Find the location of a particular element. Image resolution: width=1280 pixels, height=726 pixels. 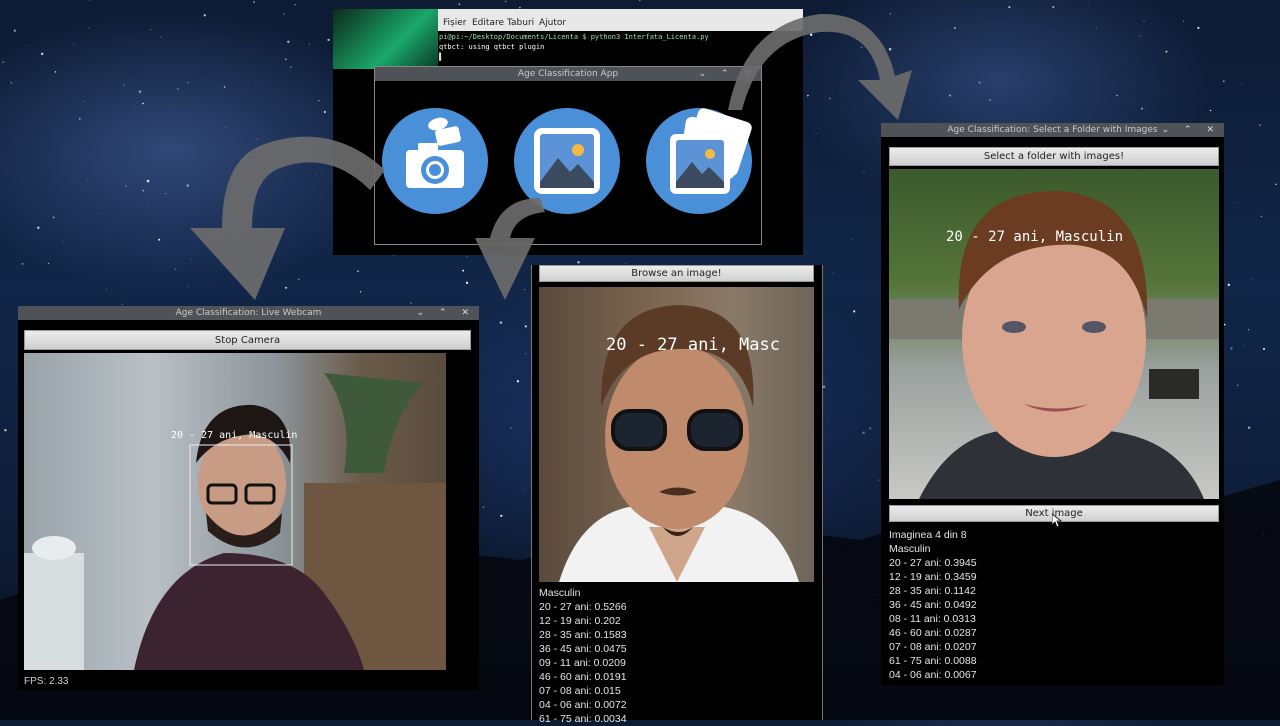

menu-help: Ajutor is located at coordinates (552, 23).